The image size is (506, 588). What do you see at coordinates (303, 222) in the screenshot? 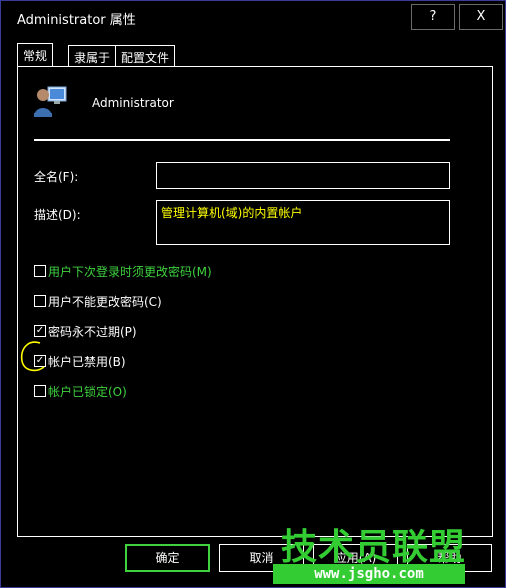
I see `description-input: 管理计算机(域)的内置帐户` at bounding box center [303, 222].